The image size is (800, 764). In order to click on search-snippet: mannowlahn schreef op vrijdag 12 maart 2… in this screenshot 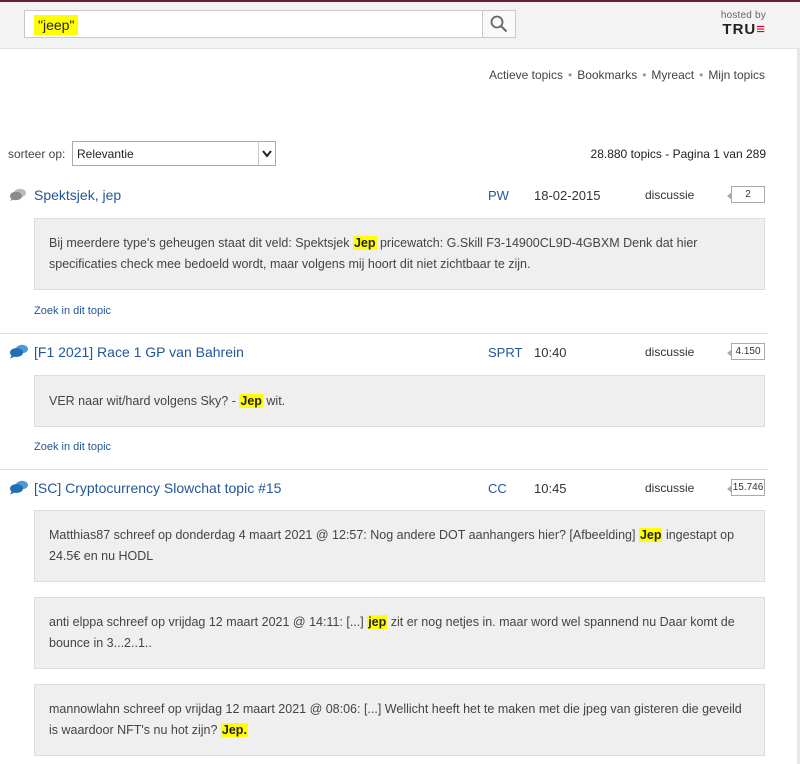, I will do `click(399, 720)`.